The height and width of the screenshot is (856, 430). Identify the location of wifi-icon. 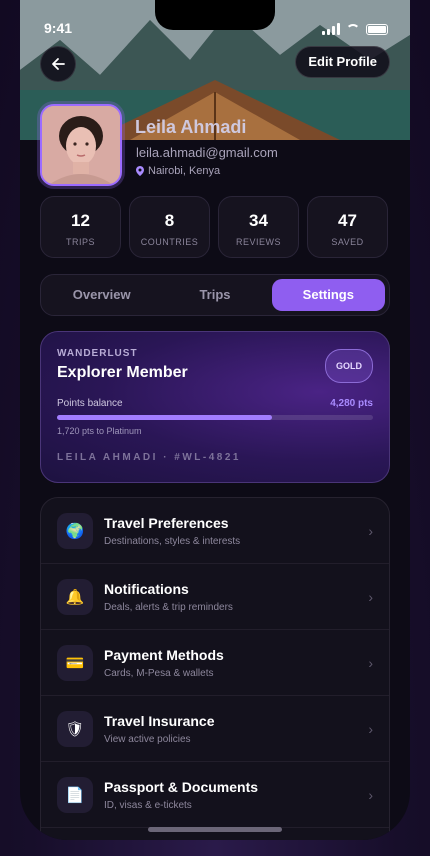
(353, 29).